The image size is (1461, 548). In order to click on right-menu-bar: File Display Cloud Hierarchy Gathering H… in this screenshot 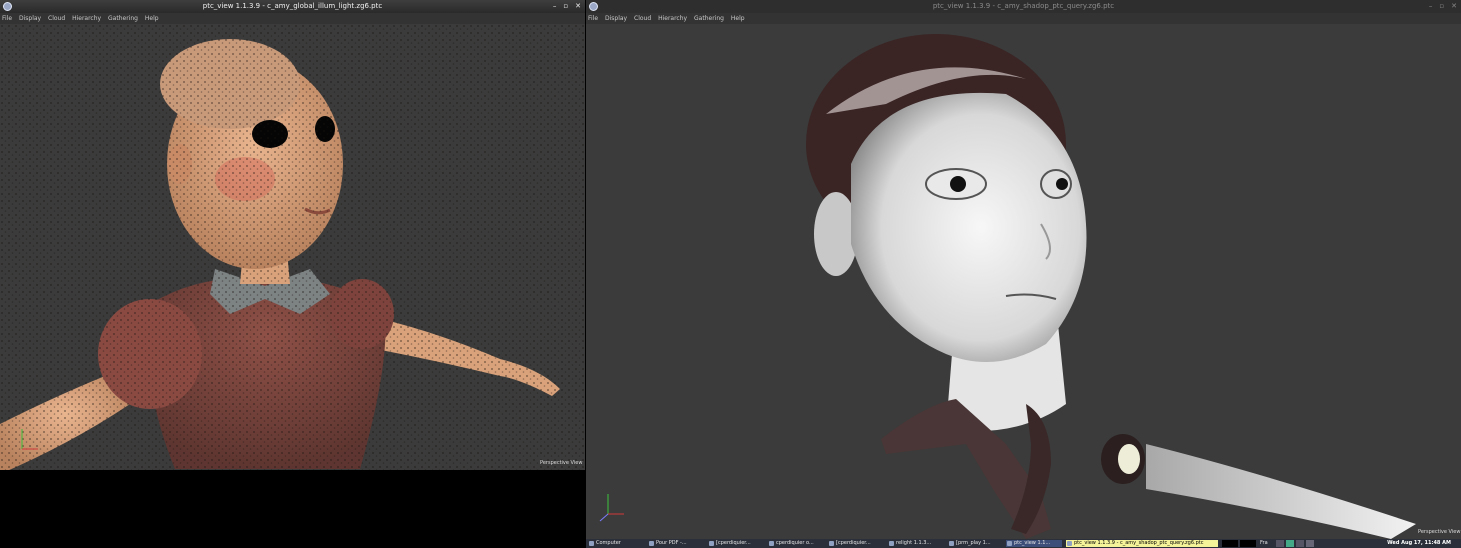, I will do `click(1023, 18)`.